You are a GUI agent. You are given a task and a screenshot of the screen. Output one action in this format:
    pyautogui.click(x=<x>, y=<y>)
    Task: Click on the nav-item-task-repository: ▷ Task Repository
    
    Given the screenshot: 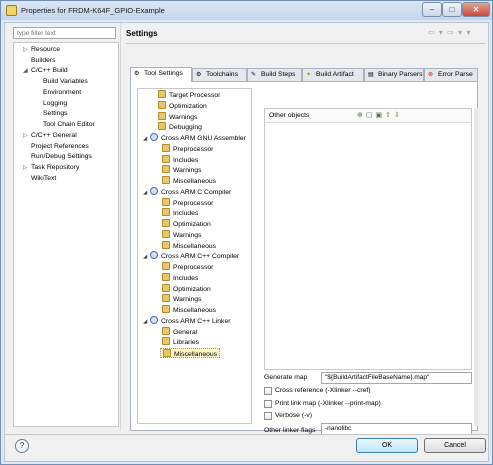 What is the action you would take?
    pyautogui.click(x=51, y=168)
    